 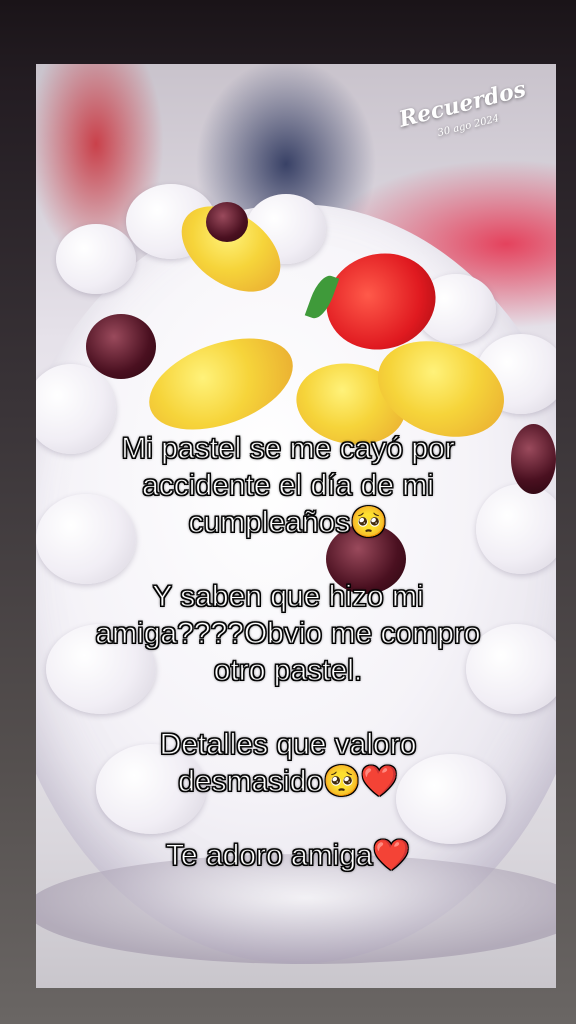 What do you see at coordinates (288, 856) in the screenshot?
I see `caption-line: Te adoro amiga❤️` at bounding box center [288, 856].